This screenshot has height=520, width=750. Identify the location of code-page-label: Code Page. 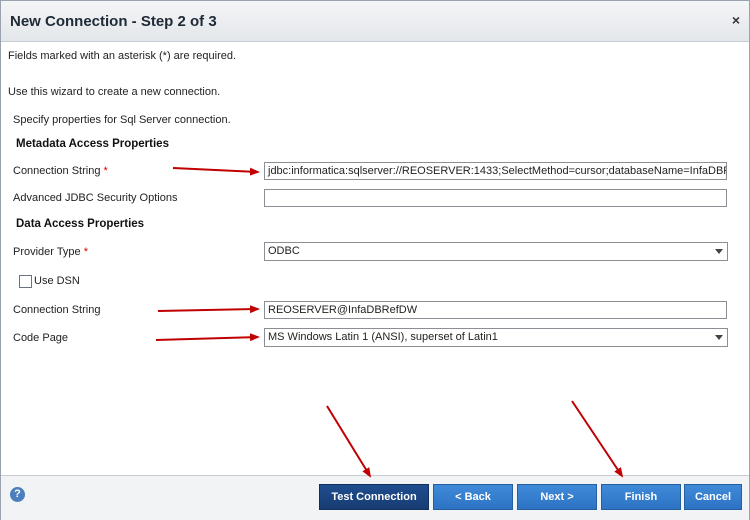
(41, 338).